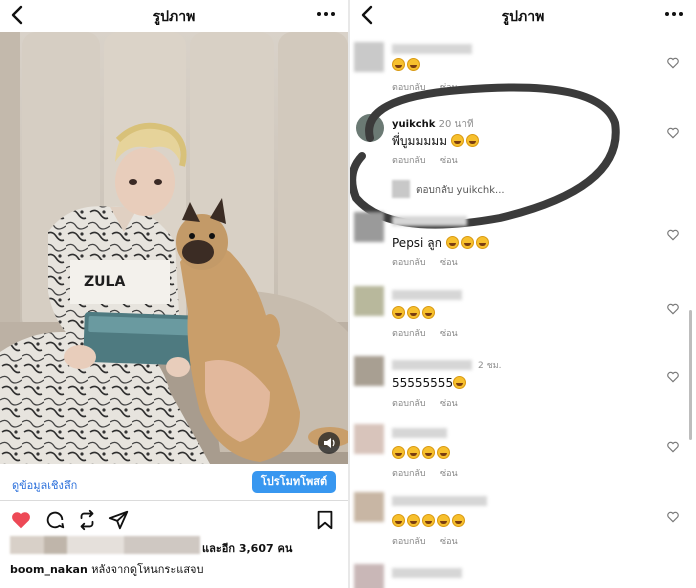 Image resolution: width=696 pixels, height=588 pixels. What do you see at coordinates (49, 569) in the screenshot?
I see `caption-username: boom_nakan` at bounding box center [49, 569].